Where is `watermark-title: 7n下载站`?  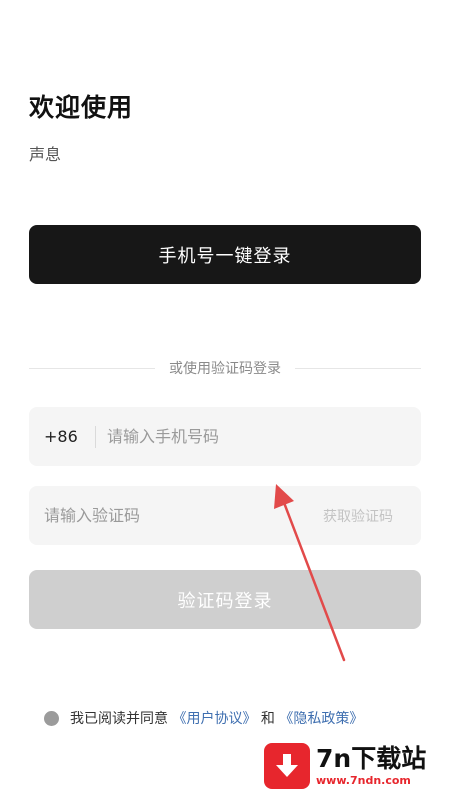 watermark-title: 7n下载站 is located at coordinates (371, 758).